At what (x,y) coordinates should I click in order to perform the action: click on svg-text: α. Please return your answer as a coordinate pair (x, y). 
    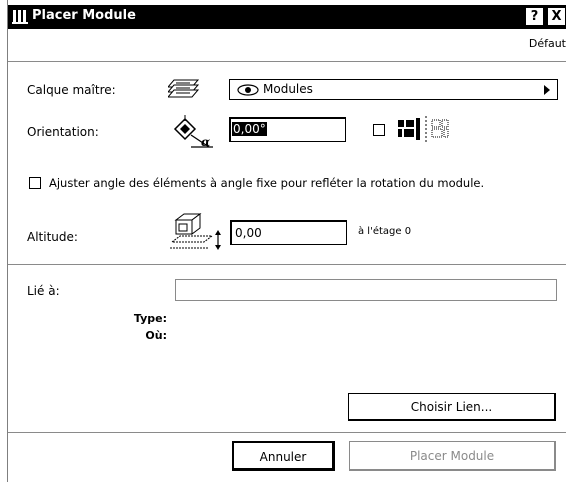
    Looking at the image, I should click on (205, 142).